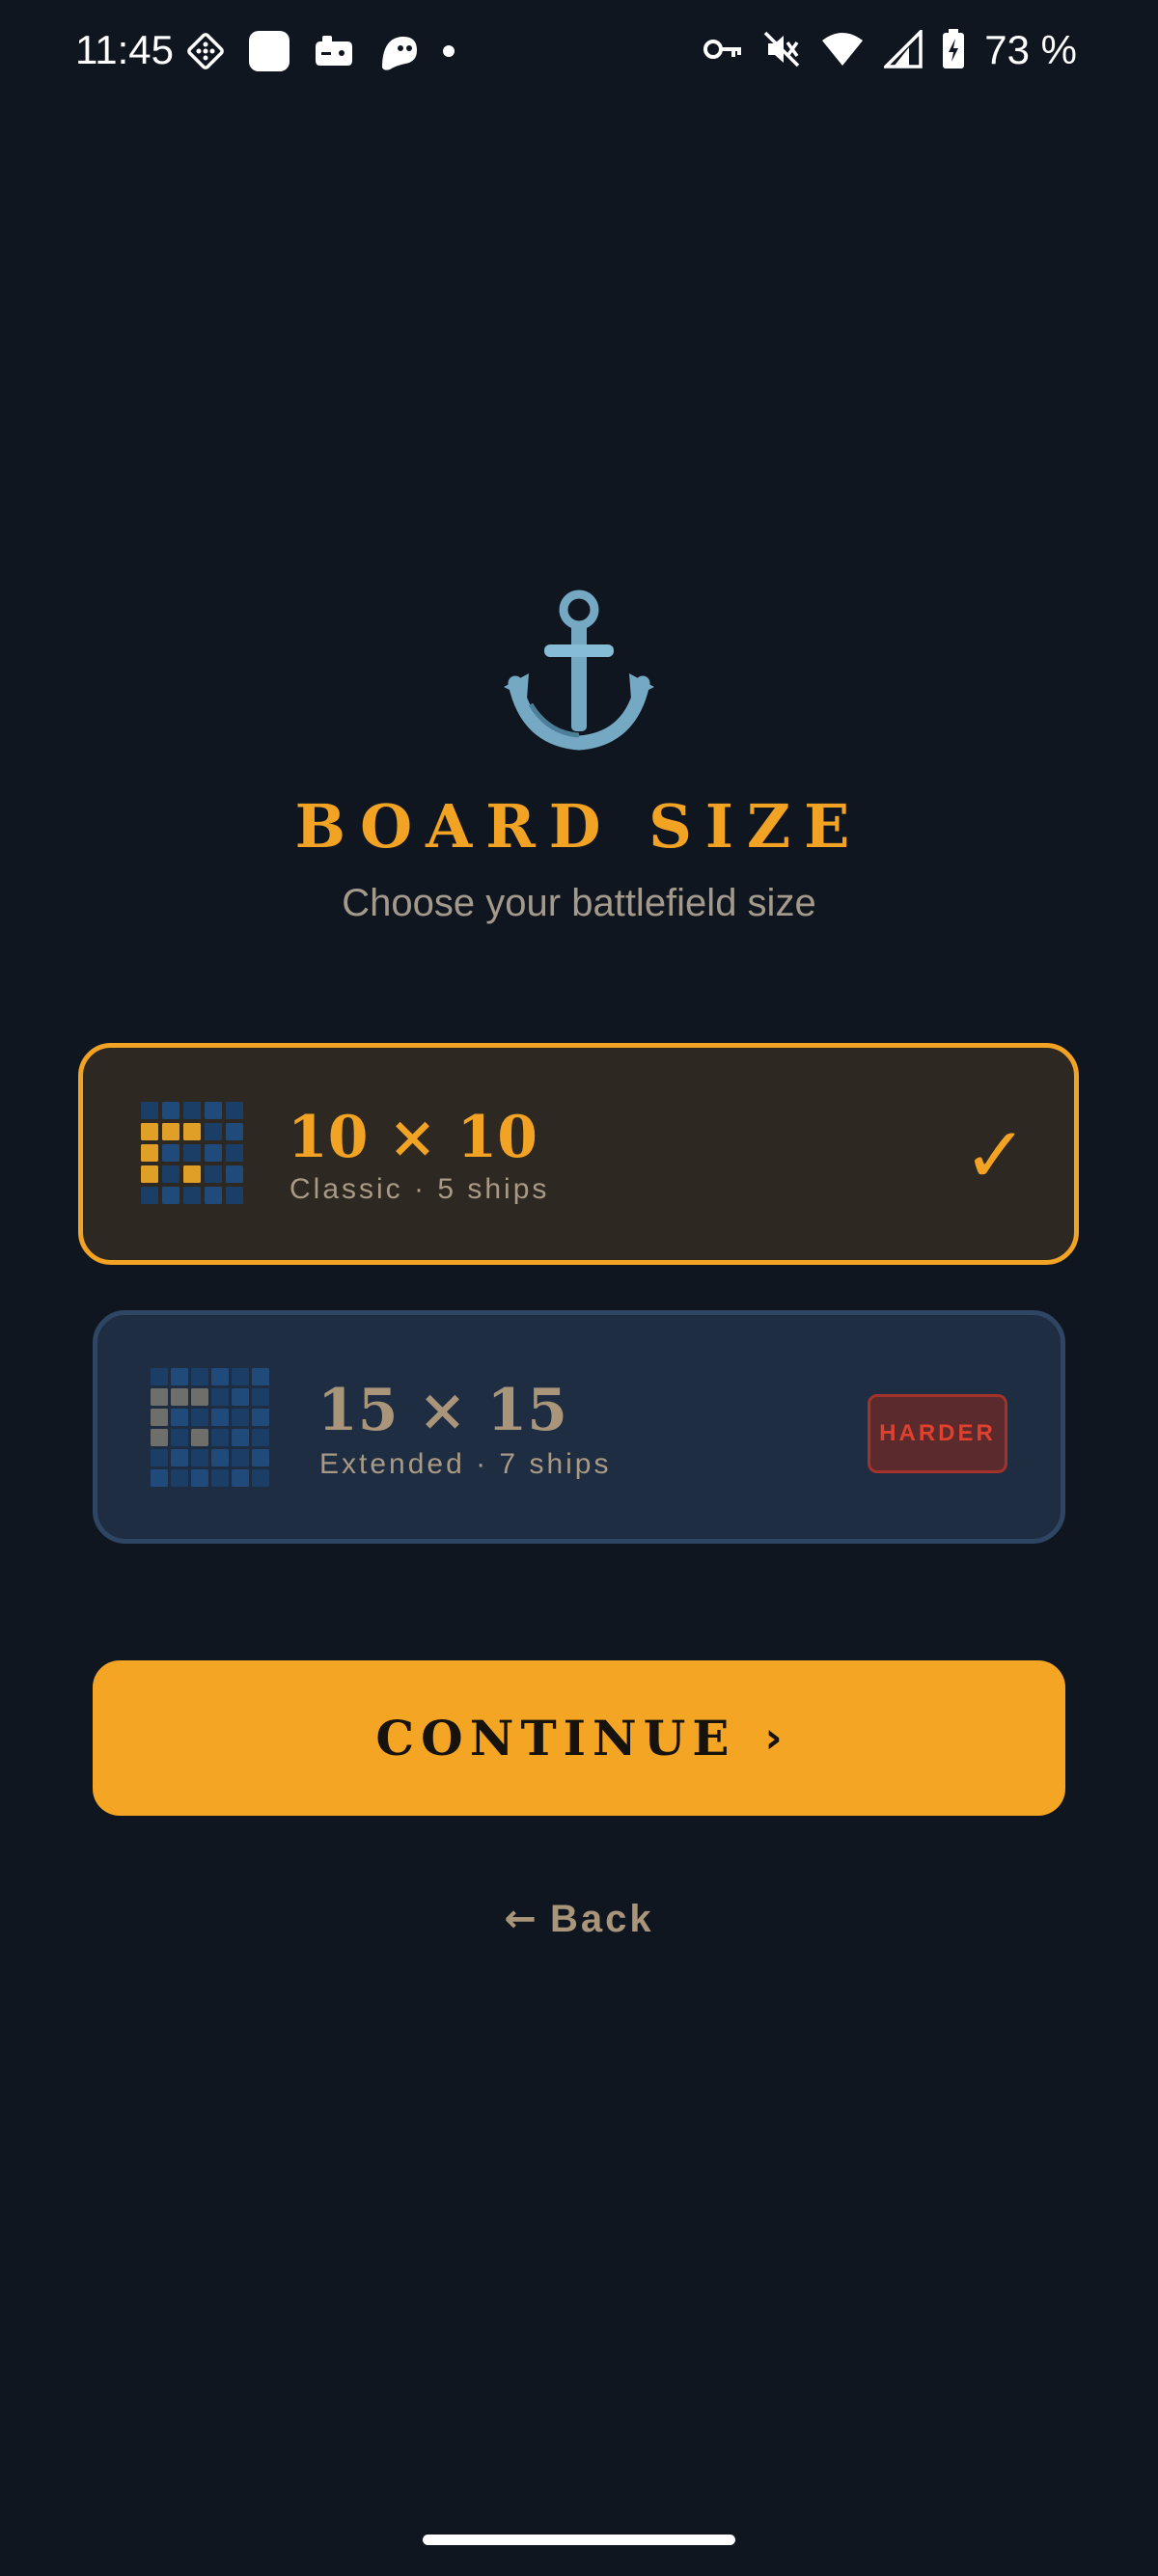  Describe the element at coordinates (1030, 50) in the screenshot. I see `battery-percentage: 73 %` at that location.